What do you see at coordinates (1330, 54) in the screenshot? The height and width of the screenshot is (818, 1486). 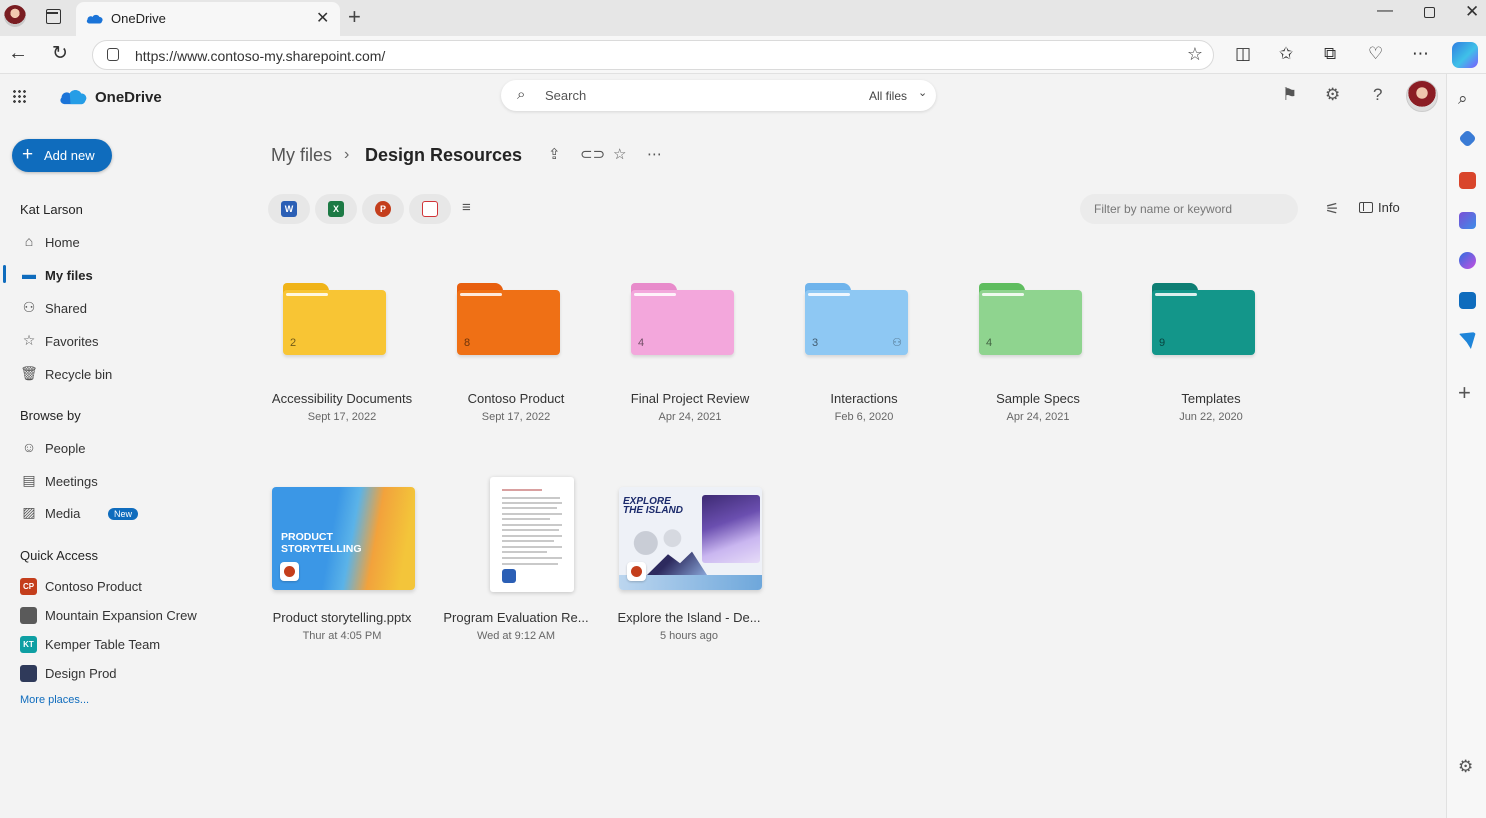 I see `collections-icon: ⧉` at bounding box center [1330, 54].